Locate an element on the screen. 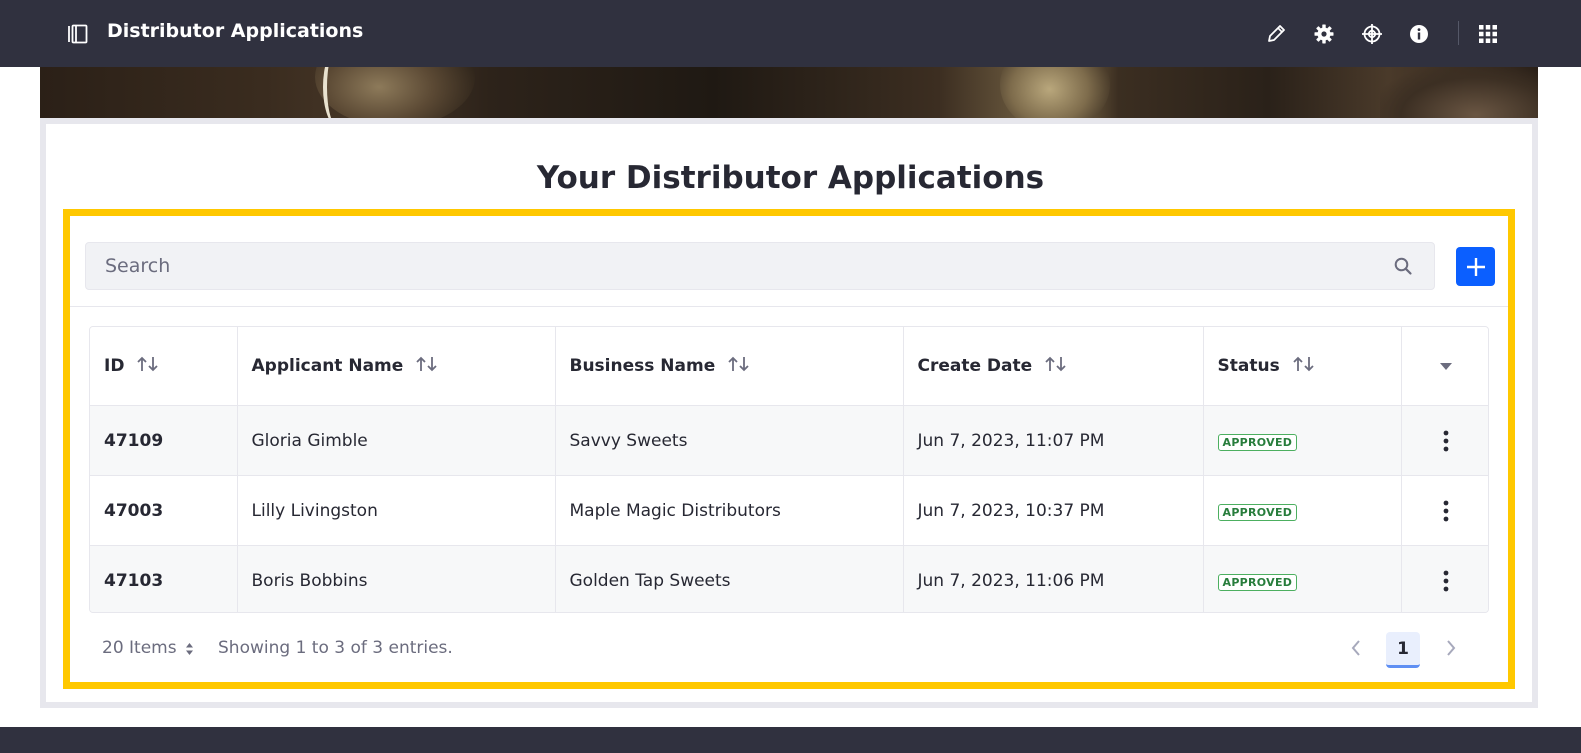 The height and width of the screenshot is (753, 1581). search-bar is located at coordinates (760, 266).